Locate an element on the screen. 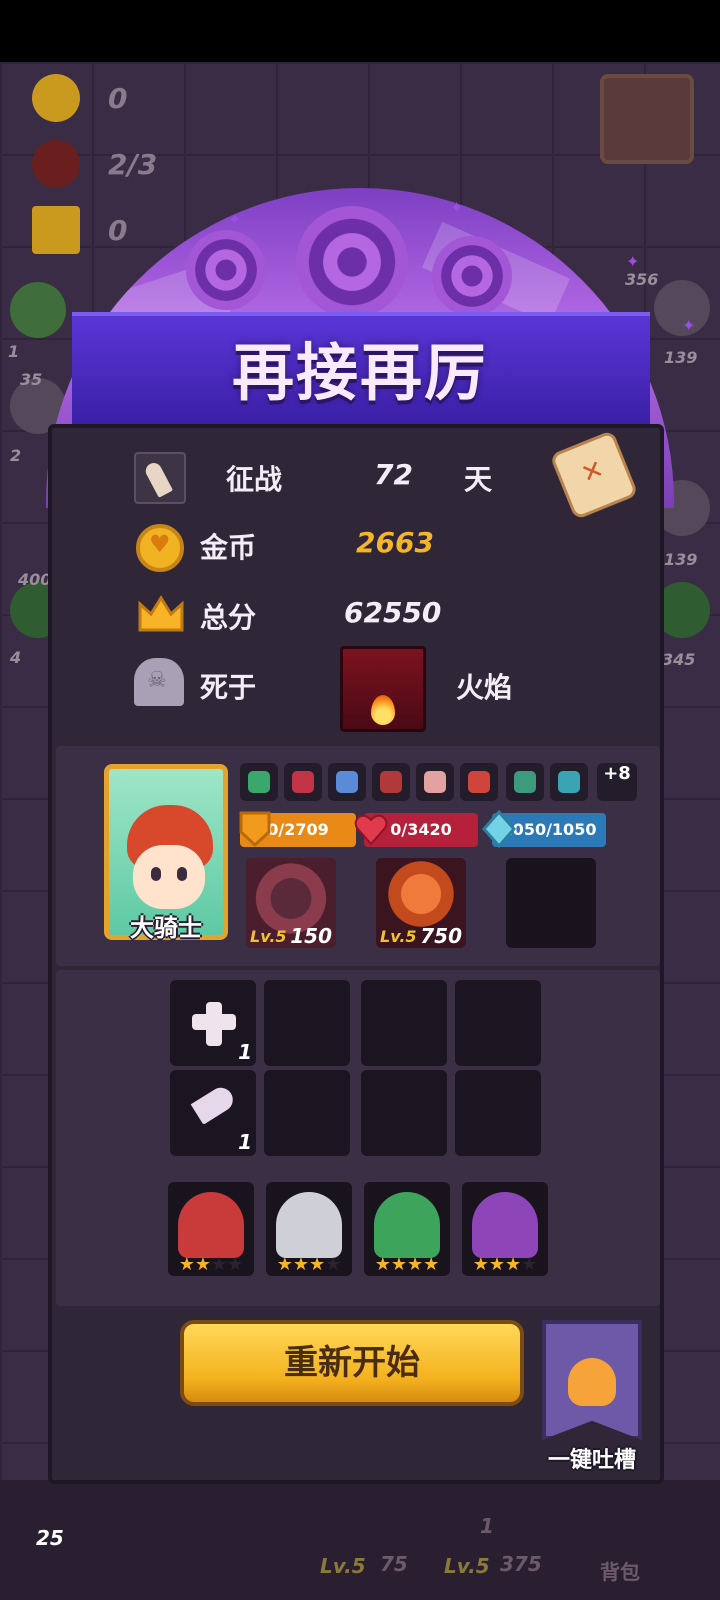  skill-value: 750 is located at coordinates (441, 936).